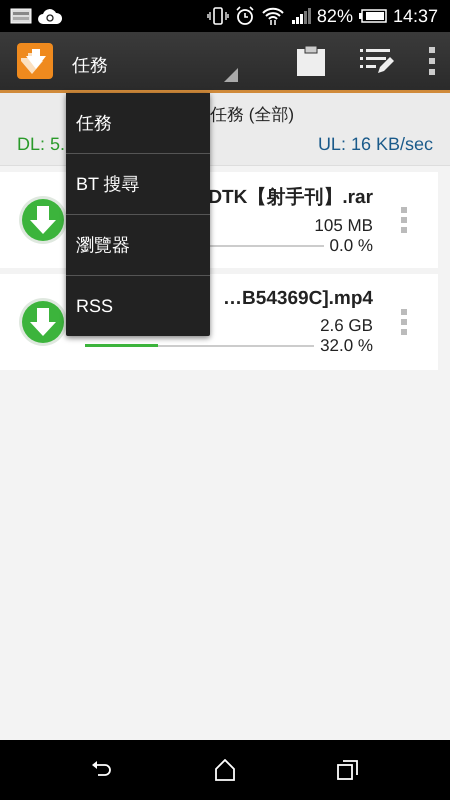 The height and width of the screenshot is (800, 450). Describe the element at coordinates (138, 306) in the screenshot. I see `menu-item: RSS` at that location.